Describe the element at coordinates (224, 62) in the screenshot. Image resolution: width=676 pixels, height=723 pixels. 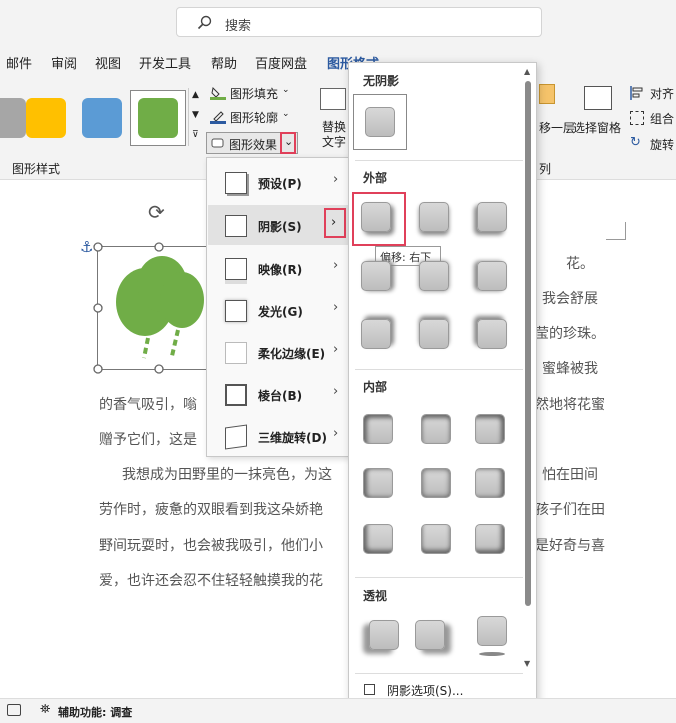
I see `tab-help: 帮助` at that location.